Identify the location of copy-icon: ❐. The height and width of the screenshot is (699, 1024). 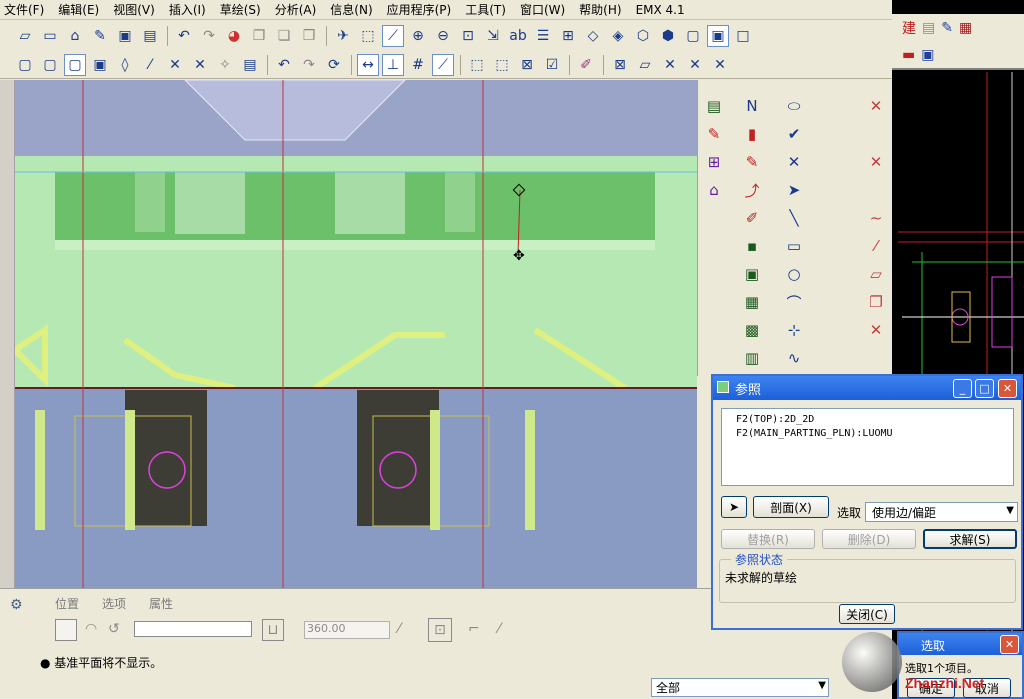
(259, 36).